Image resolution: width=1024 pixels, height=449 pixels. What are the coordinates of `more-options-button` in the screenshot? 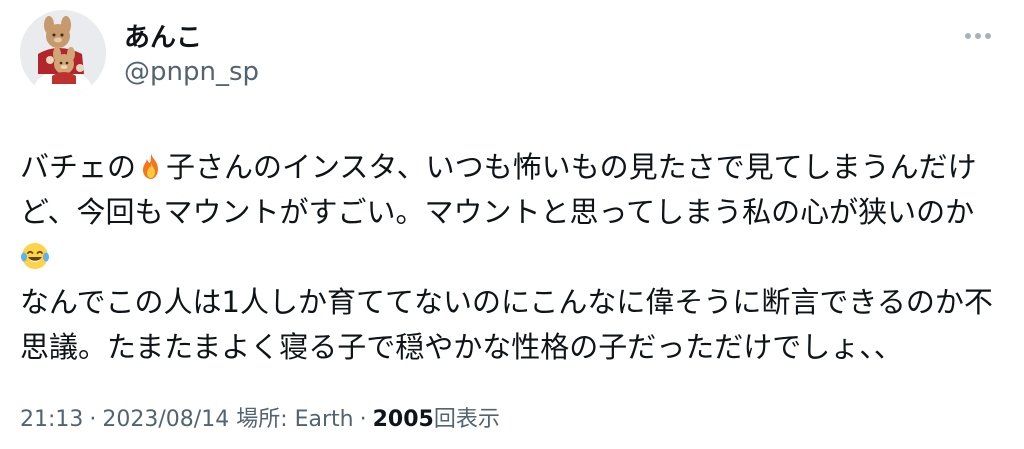 It's located at (978, 36).